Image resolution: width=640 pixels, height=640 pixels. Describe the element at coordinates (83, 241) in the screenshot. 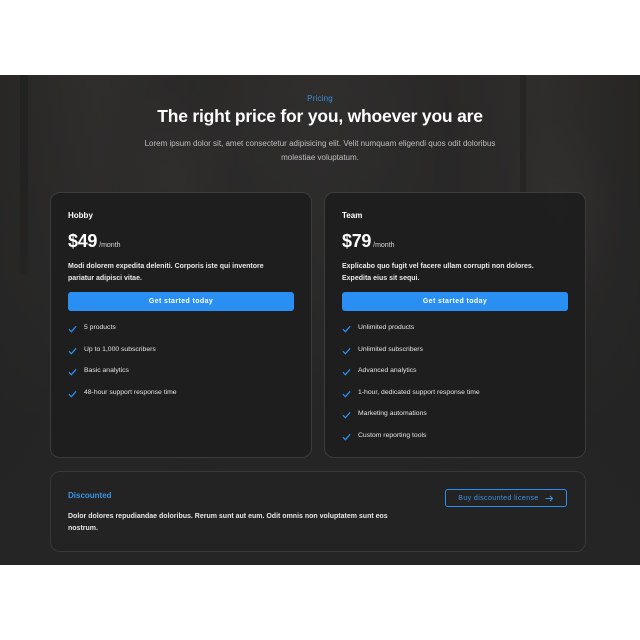

I see `tier-price: $49` at that location.